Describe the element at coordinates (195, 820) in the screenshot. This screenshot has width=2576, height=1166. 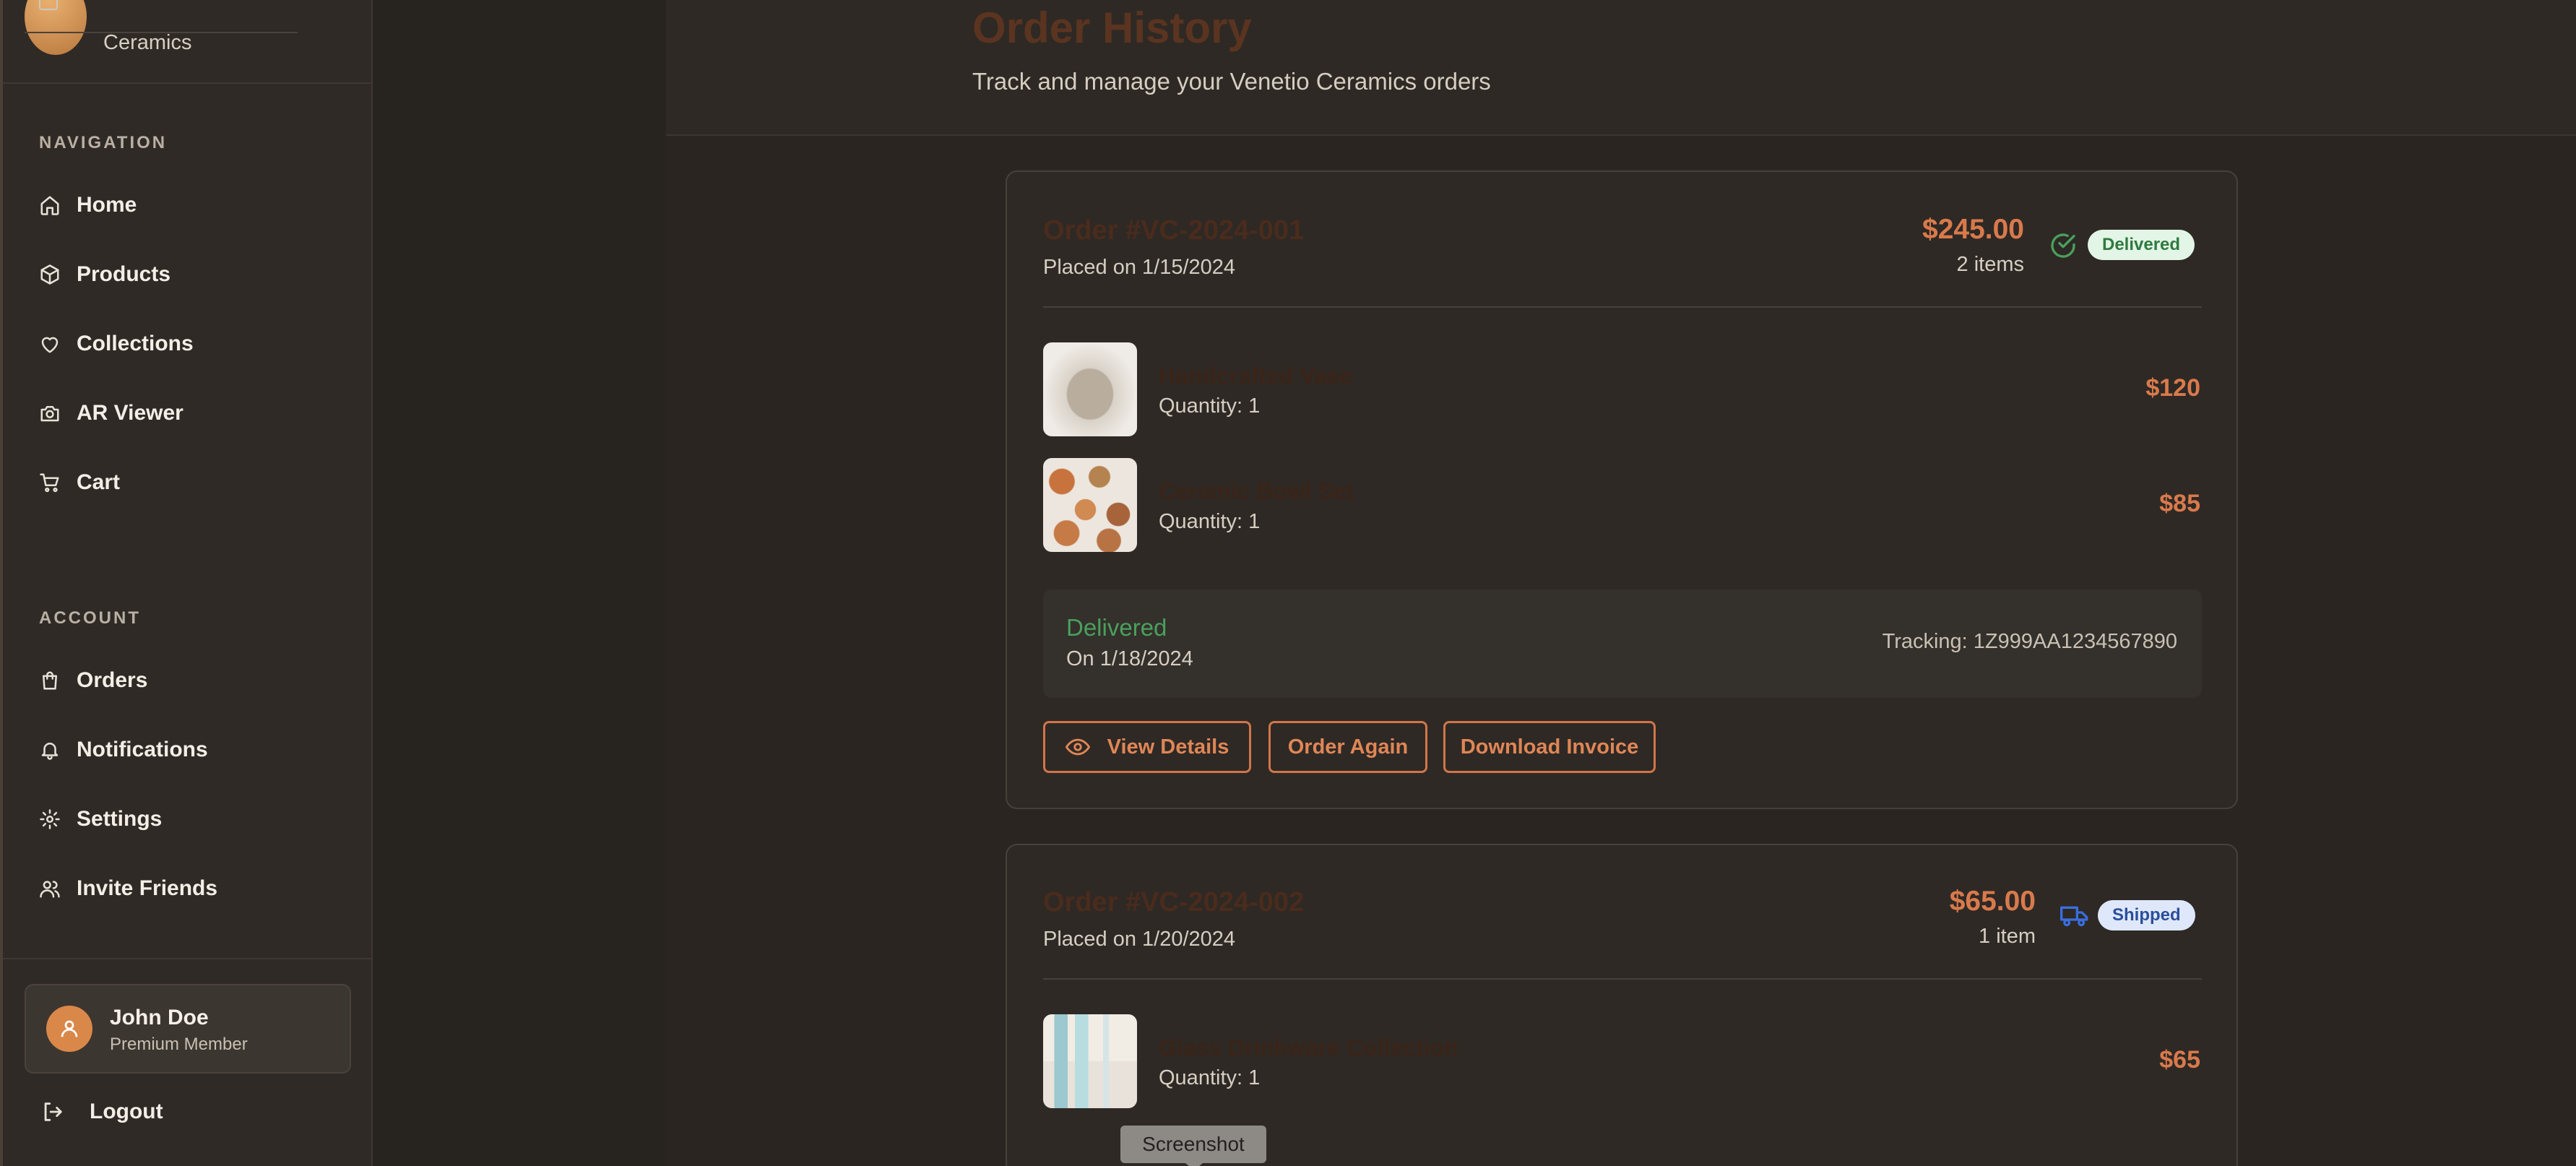
I see `nav-item-settings: Settings` at that location.